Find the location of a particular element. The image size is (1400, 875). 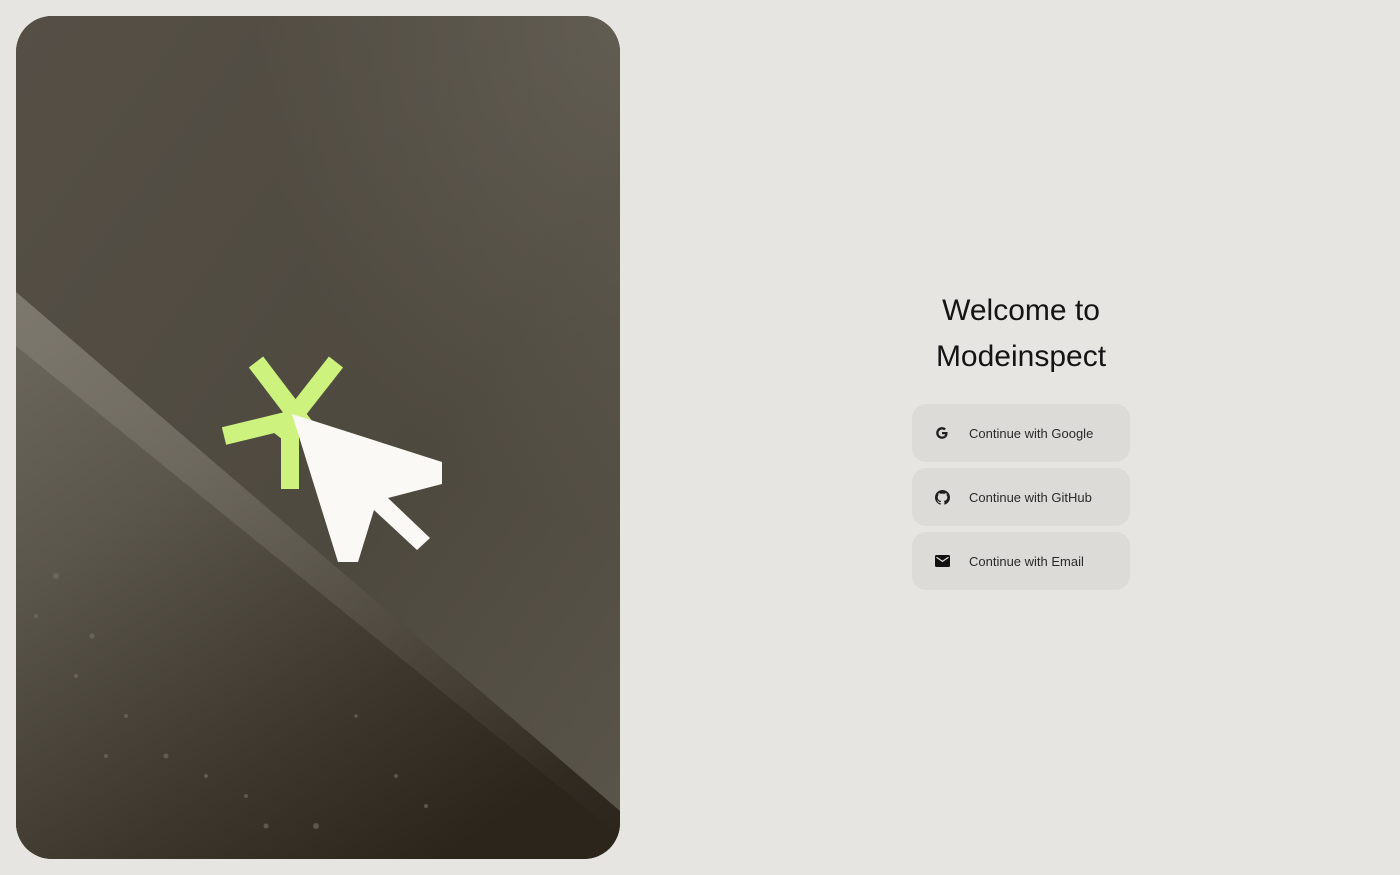

continue-with-email-button: Continue with Email is located at coordinates (1021, 561).